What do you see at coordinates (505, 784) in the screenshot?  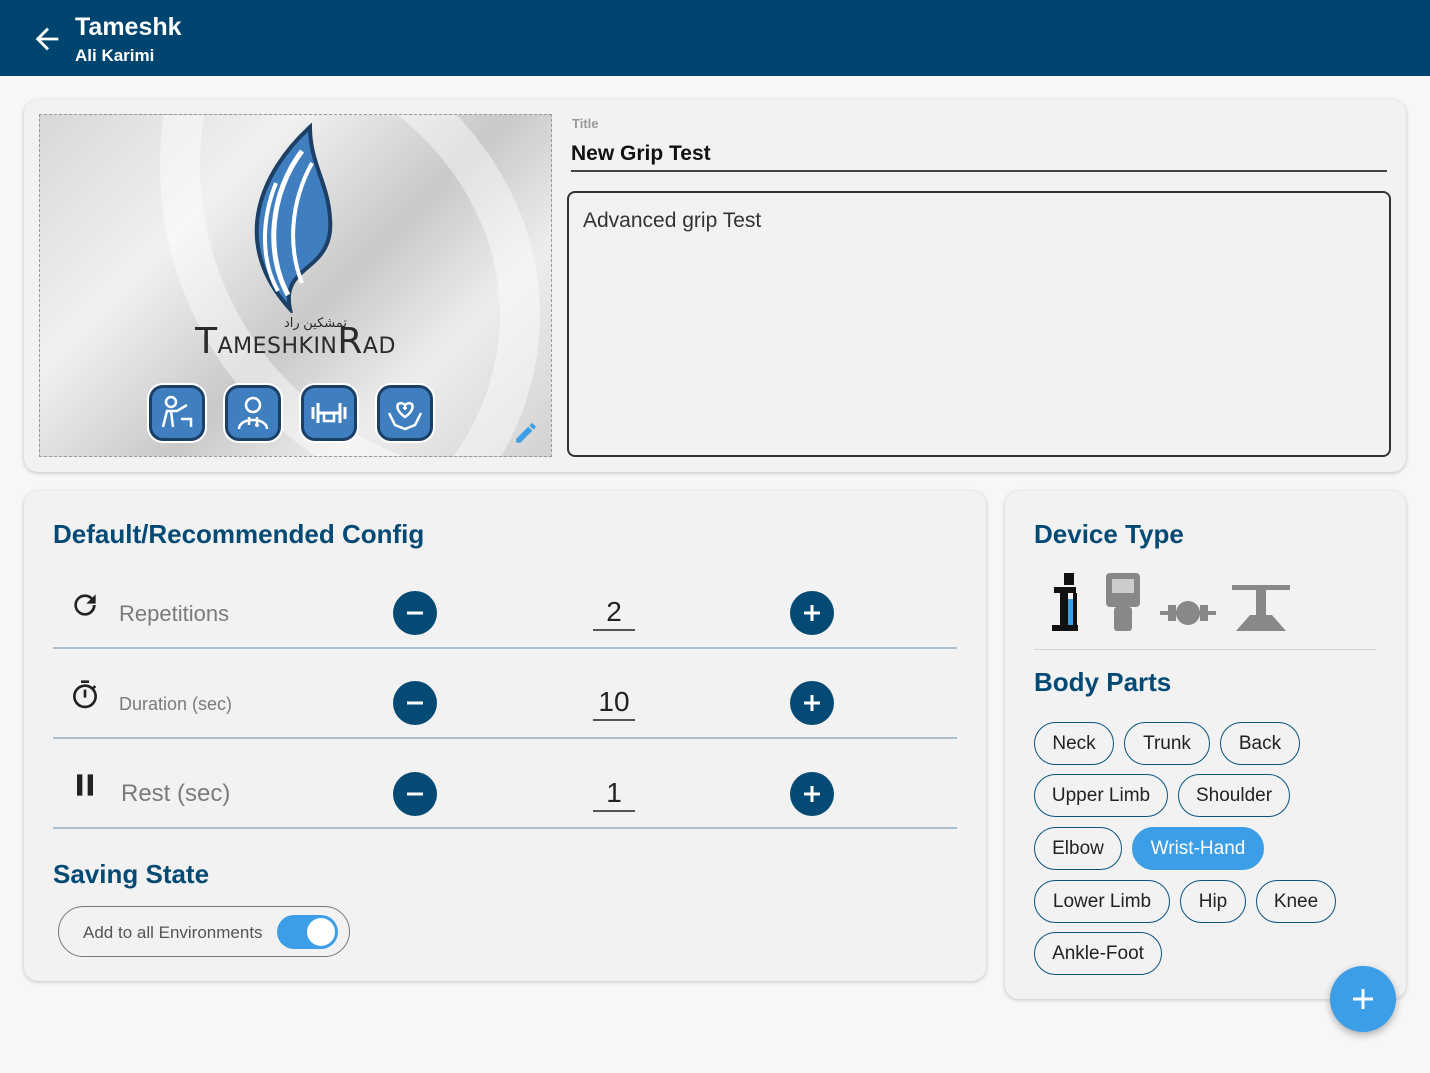 I see `rest-row: Rest (sec)` at bounding box center [505, 784].